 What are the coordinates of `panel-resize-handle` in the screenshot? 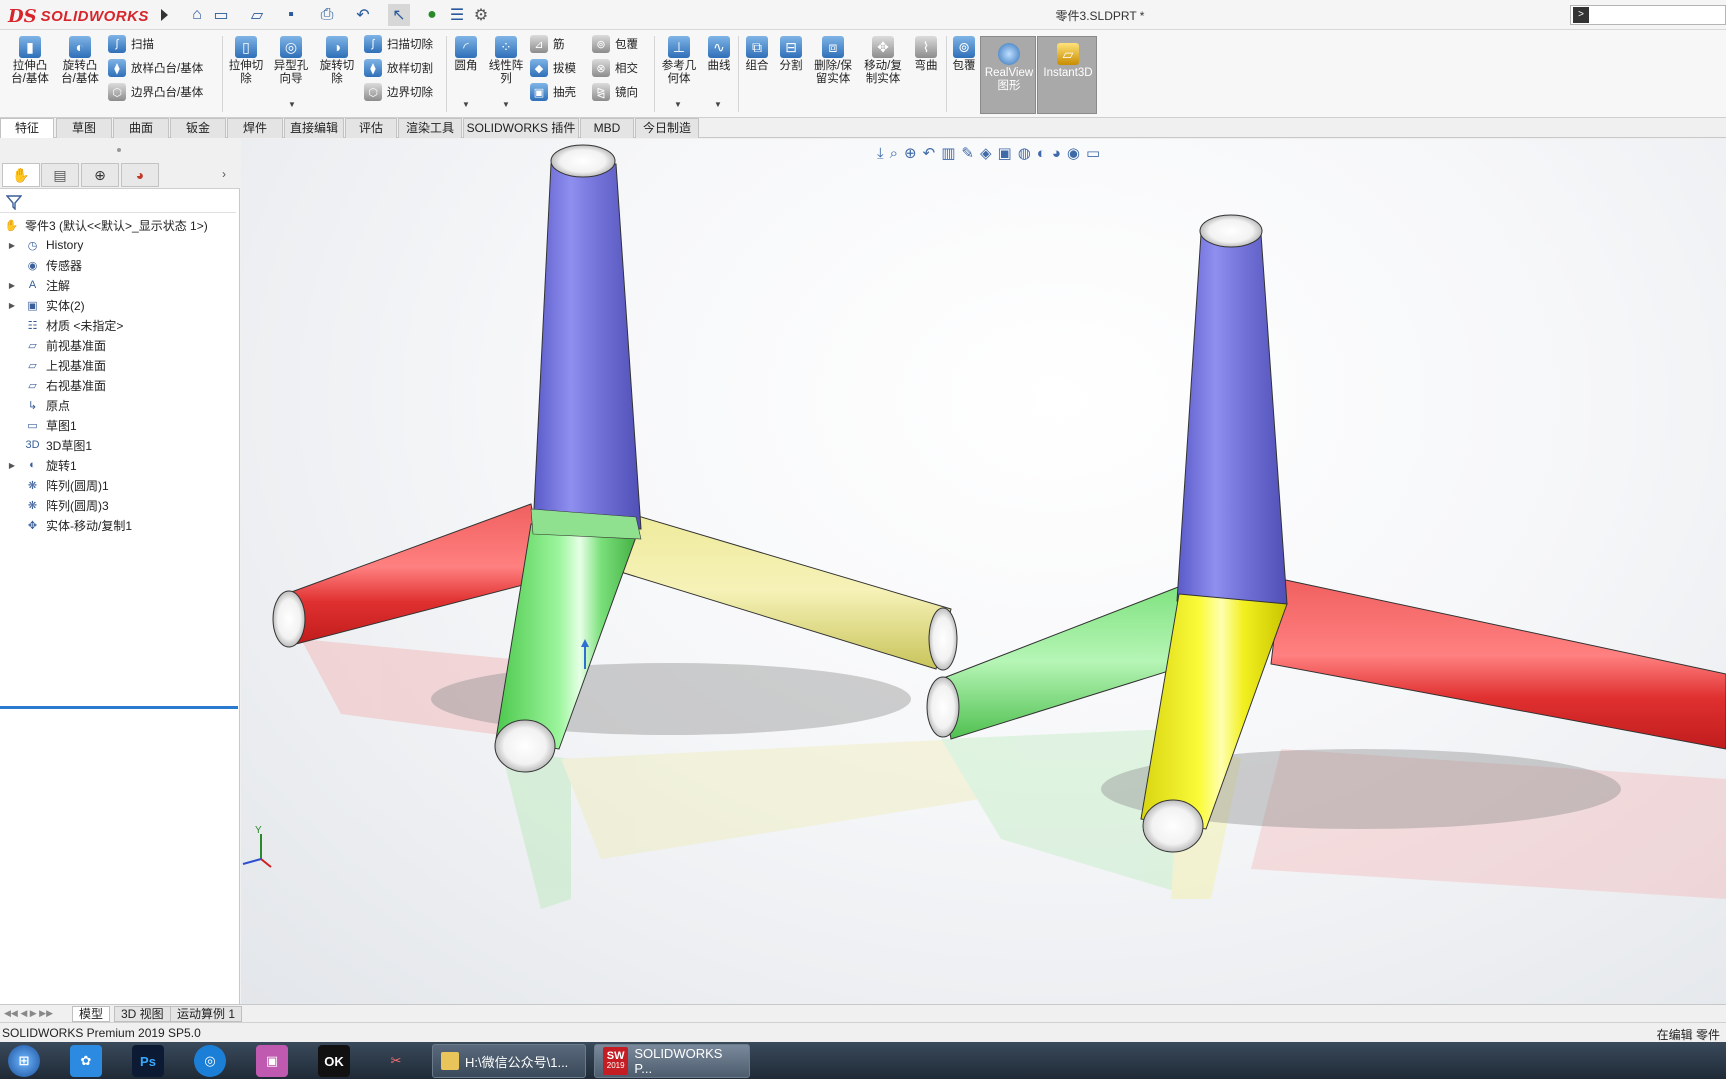 It's located at (120, 150).